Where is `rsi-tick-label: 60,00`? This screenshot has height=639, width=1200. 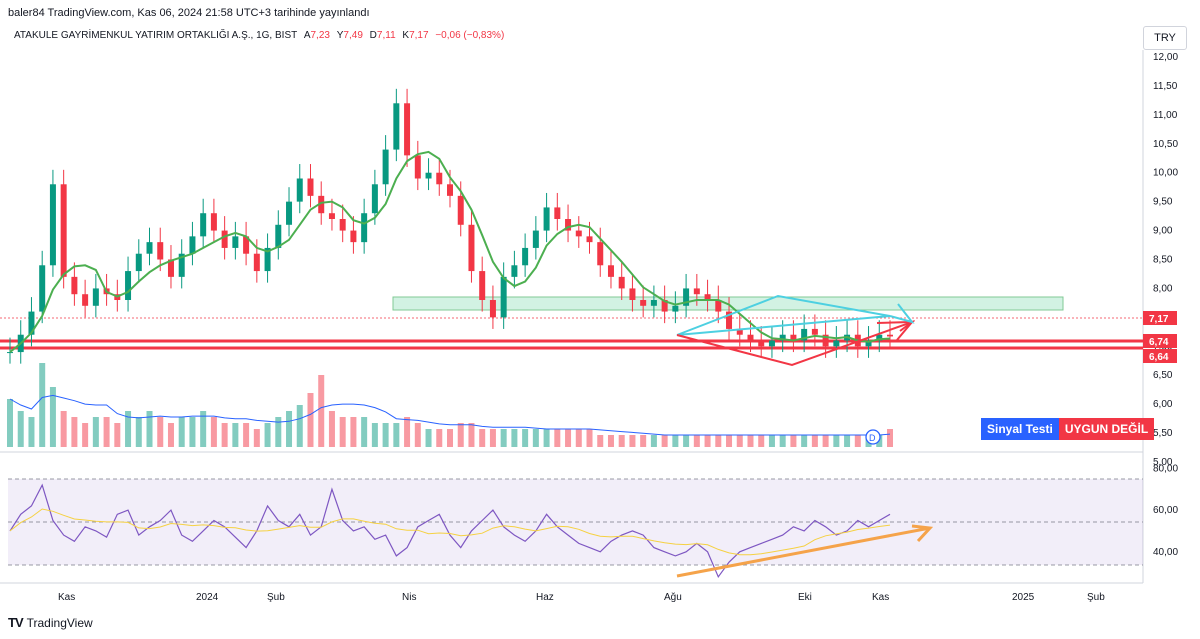
rsi-tick-label: 60,00 is located at coordinates (1165, 510).